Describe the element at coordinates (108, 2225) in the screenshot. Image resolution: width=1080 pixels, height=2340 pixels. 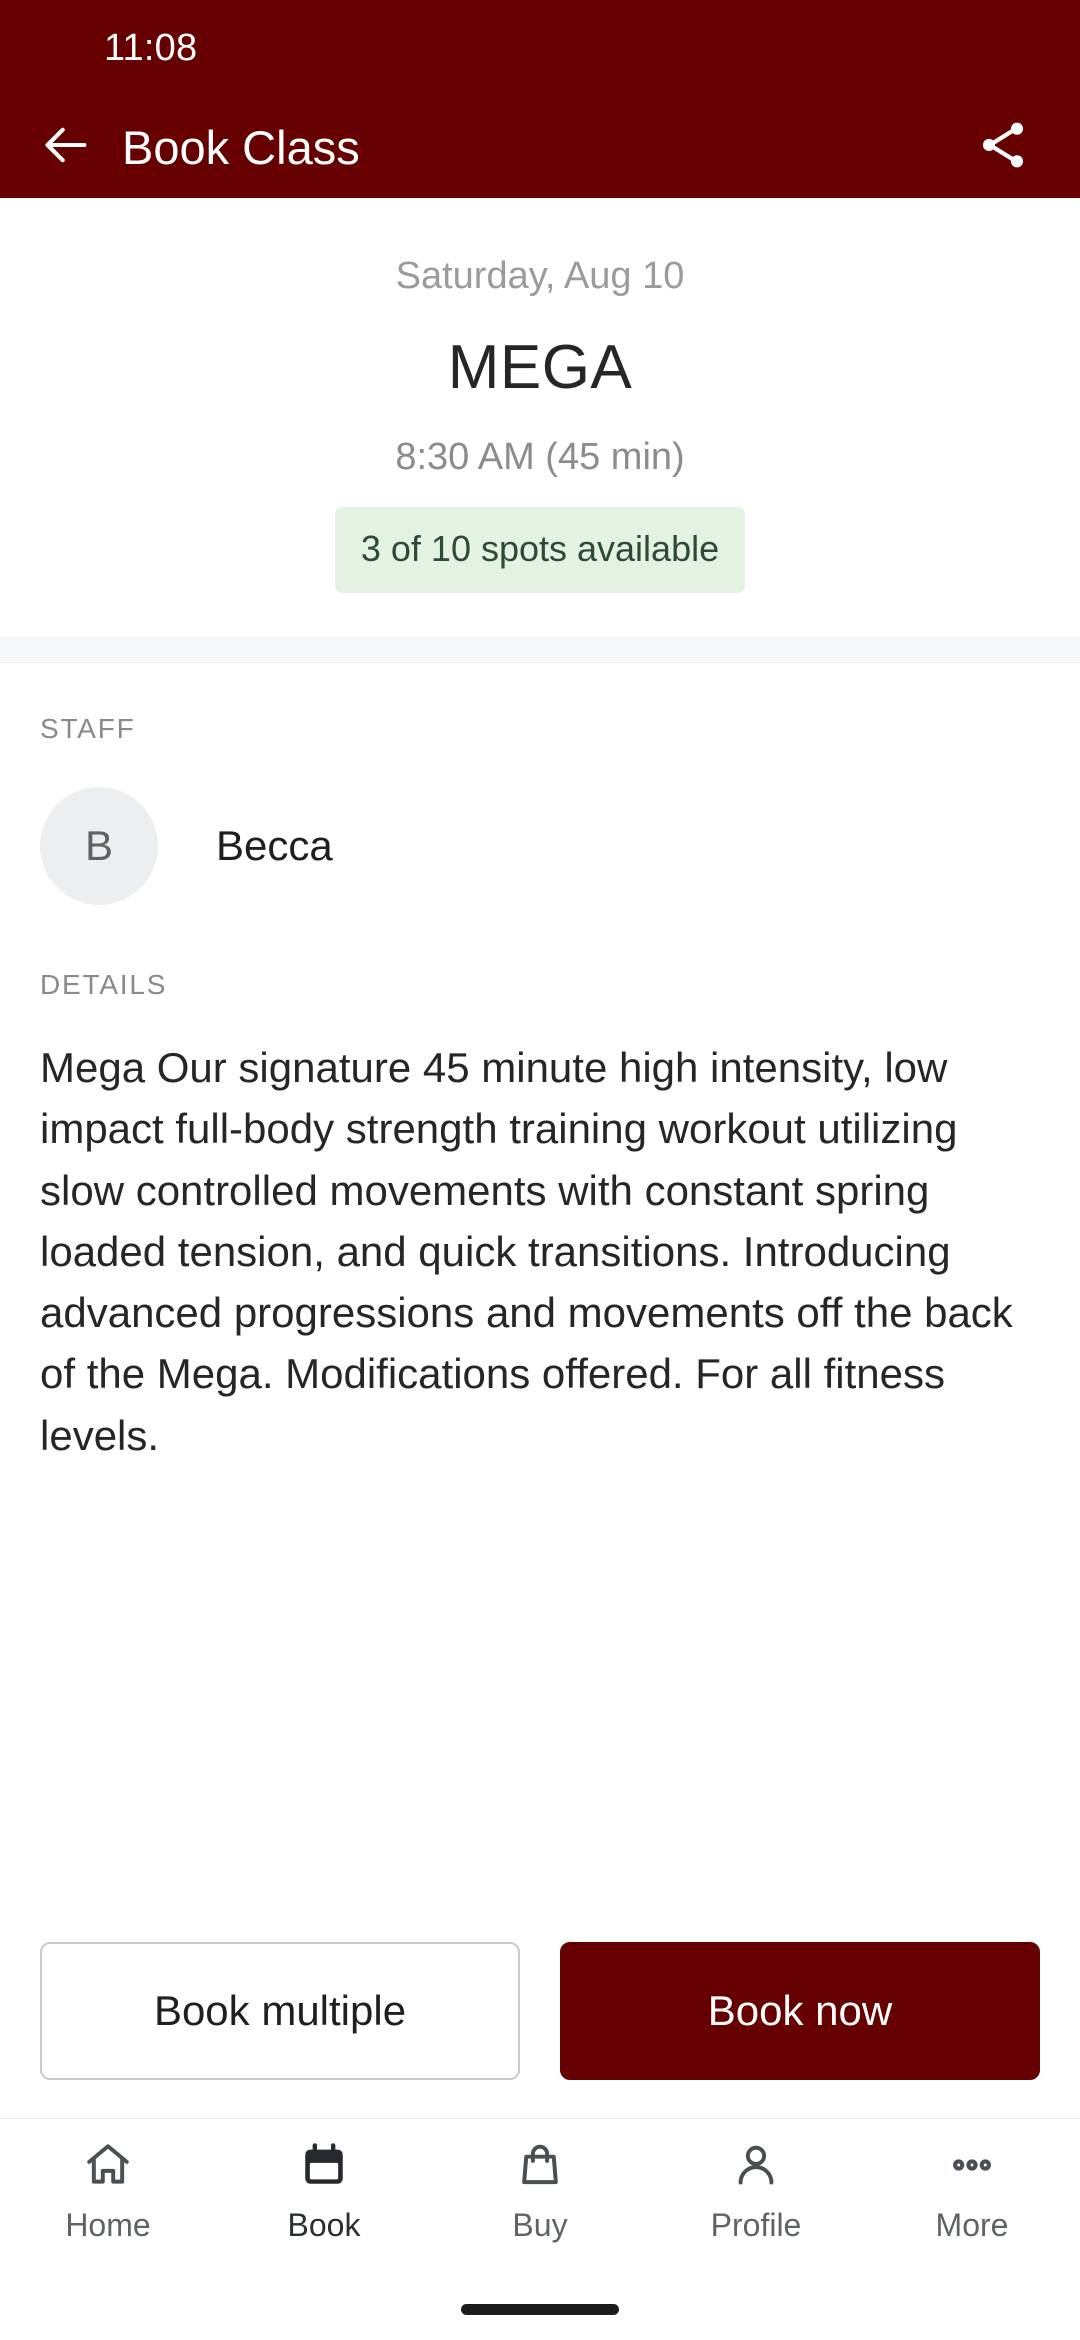
I see `nav-label-home: Home` at that location.